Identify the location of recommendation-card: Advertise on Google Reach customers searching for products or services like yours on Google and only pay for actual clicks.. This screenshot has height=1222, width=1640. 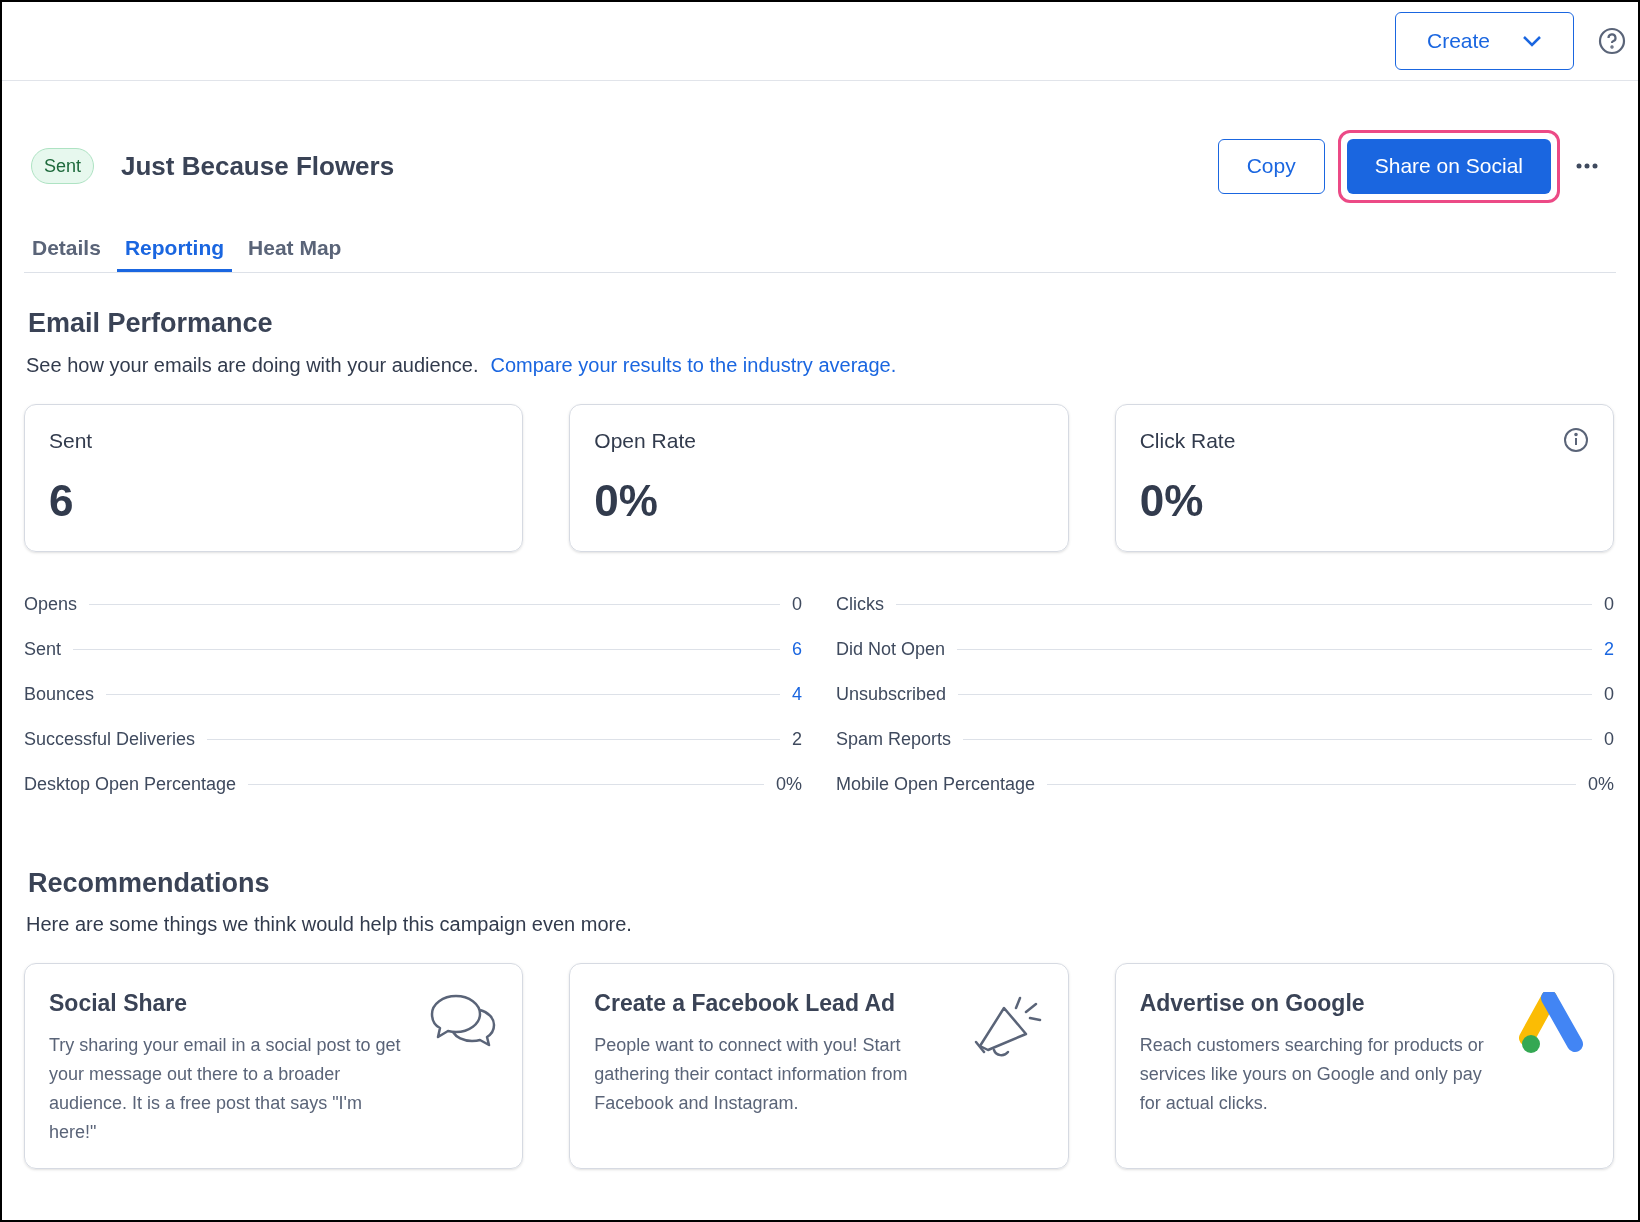
(1364, 1066).